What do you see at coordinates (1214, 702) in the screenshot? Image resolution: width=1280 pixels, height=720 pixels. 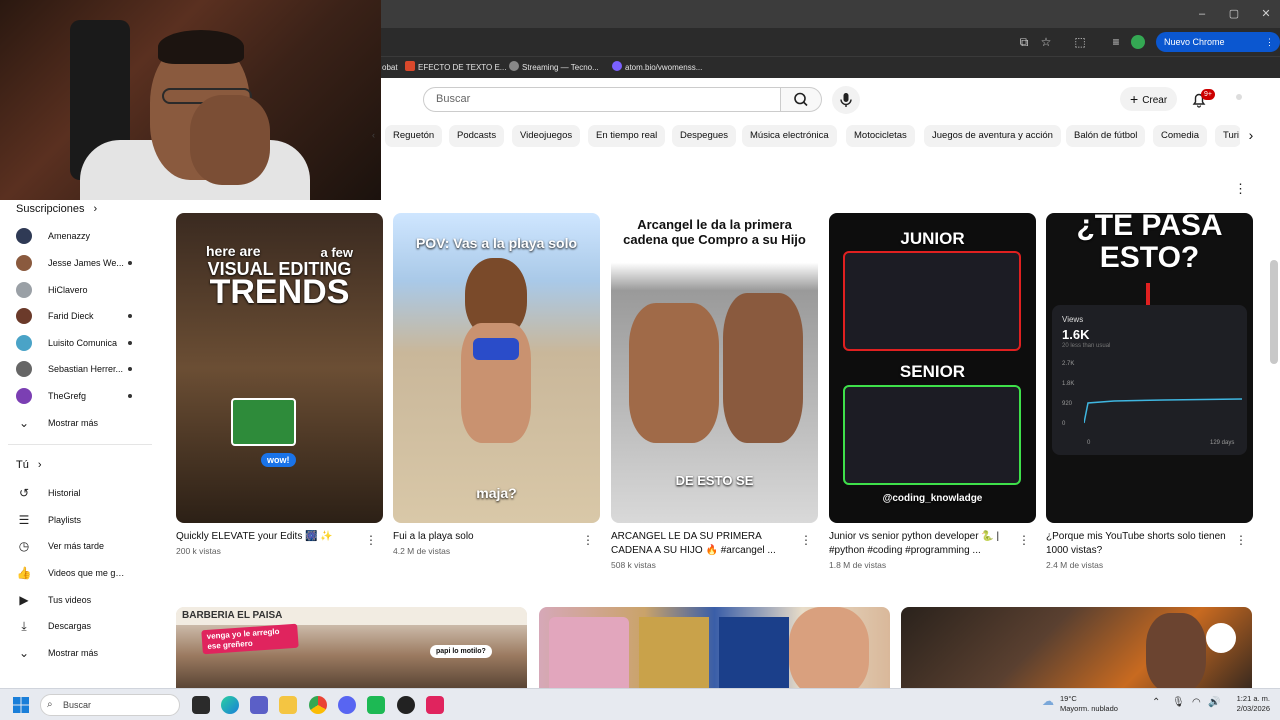 I see `volume-icon: 🔊` at bounding box center [1214, 702].